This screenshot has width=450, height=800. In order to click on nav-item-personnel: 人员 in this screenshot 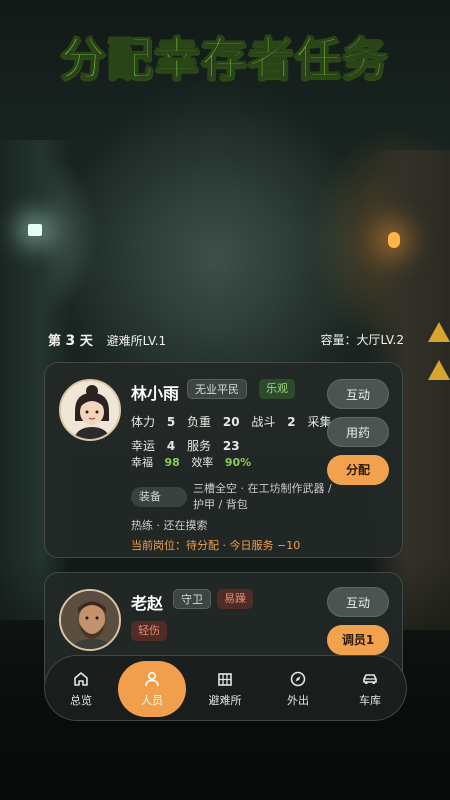, I will do `click(152, 689)`.